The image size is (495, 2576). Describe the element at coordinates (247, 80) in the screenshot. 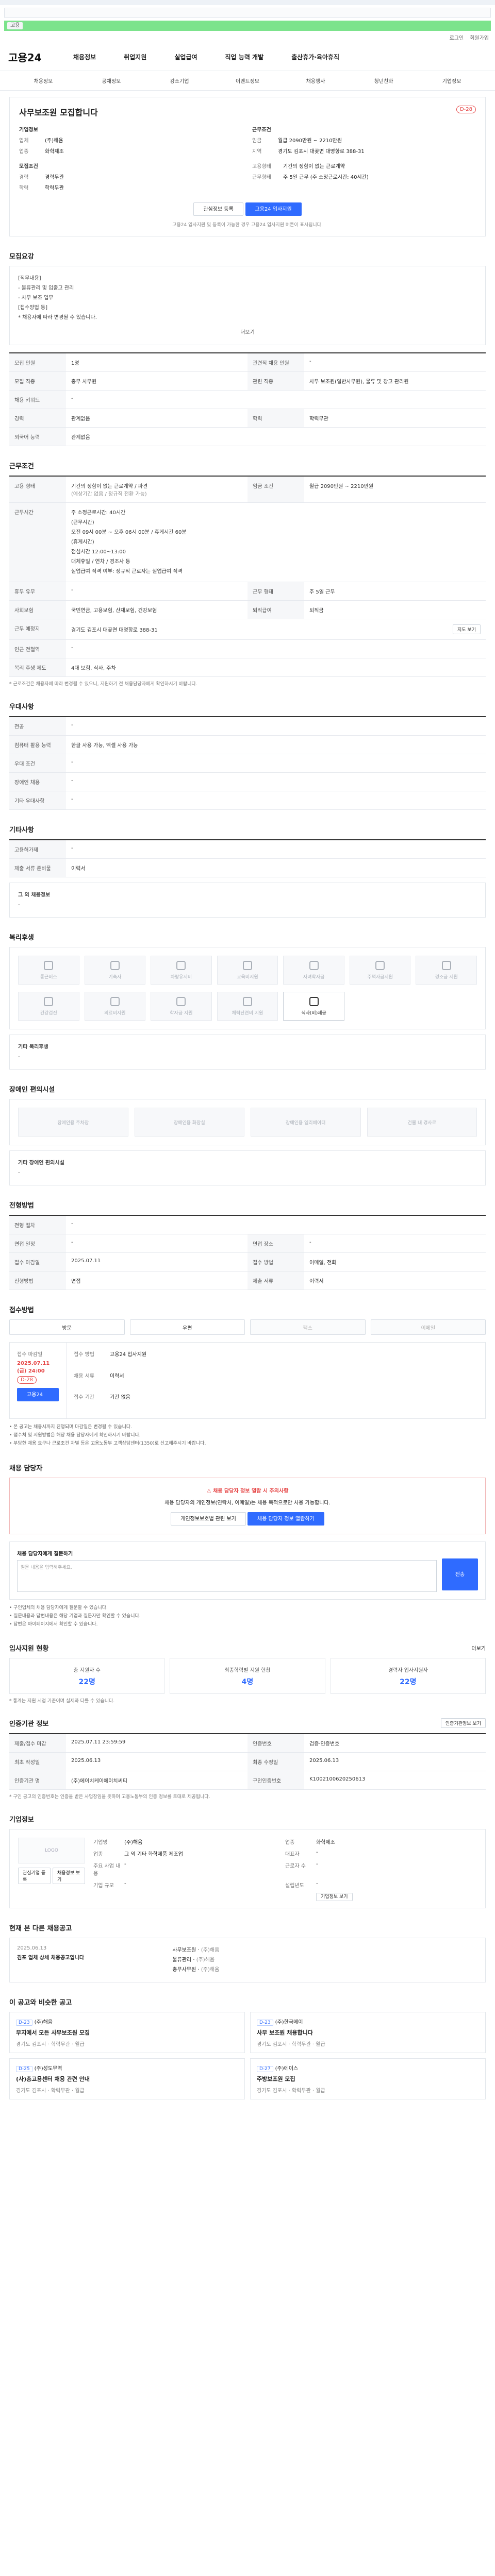

I see `subnav-item: 이벤트정보` at that location.